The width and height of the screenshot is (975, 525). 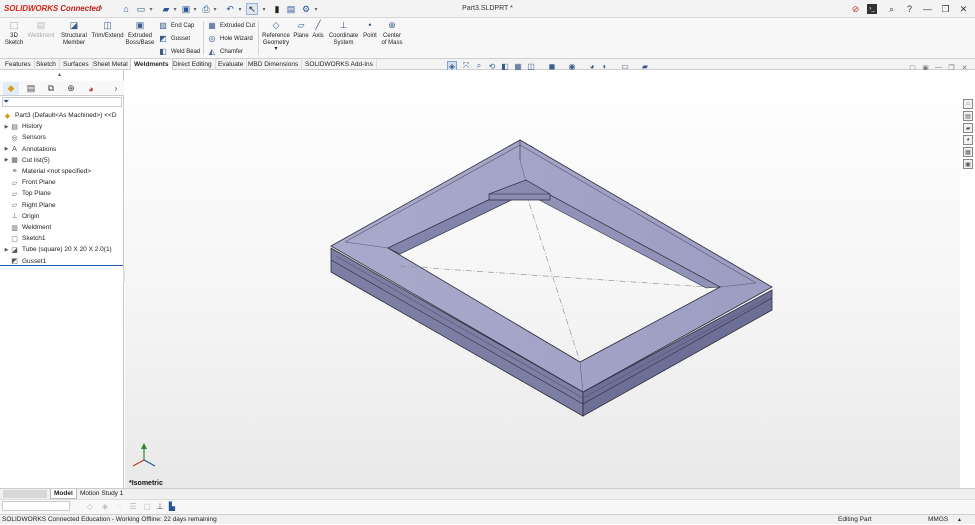 I want to click on structural-member-button: ◪ Structural Member, so click(x=74, y=33).